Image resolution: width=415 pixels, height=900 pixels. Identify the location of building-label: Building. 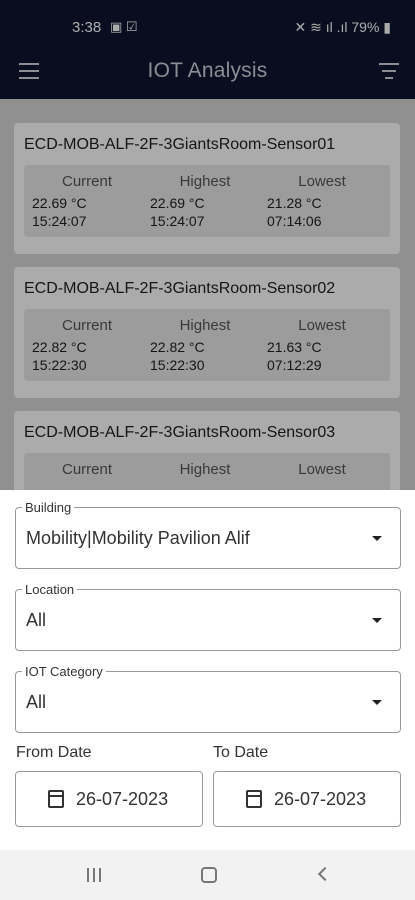
(48, 507).